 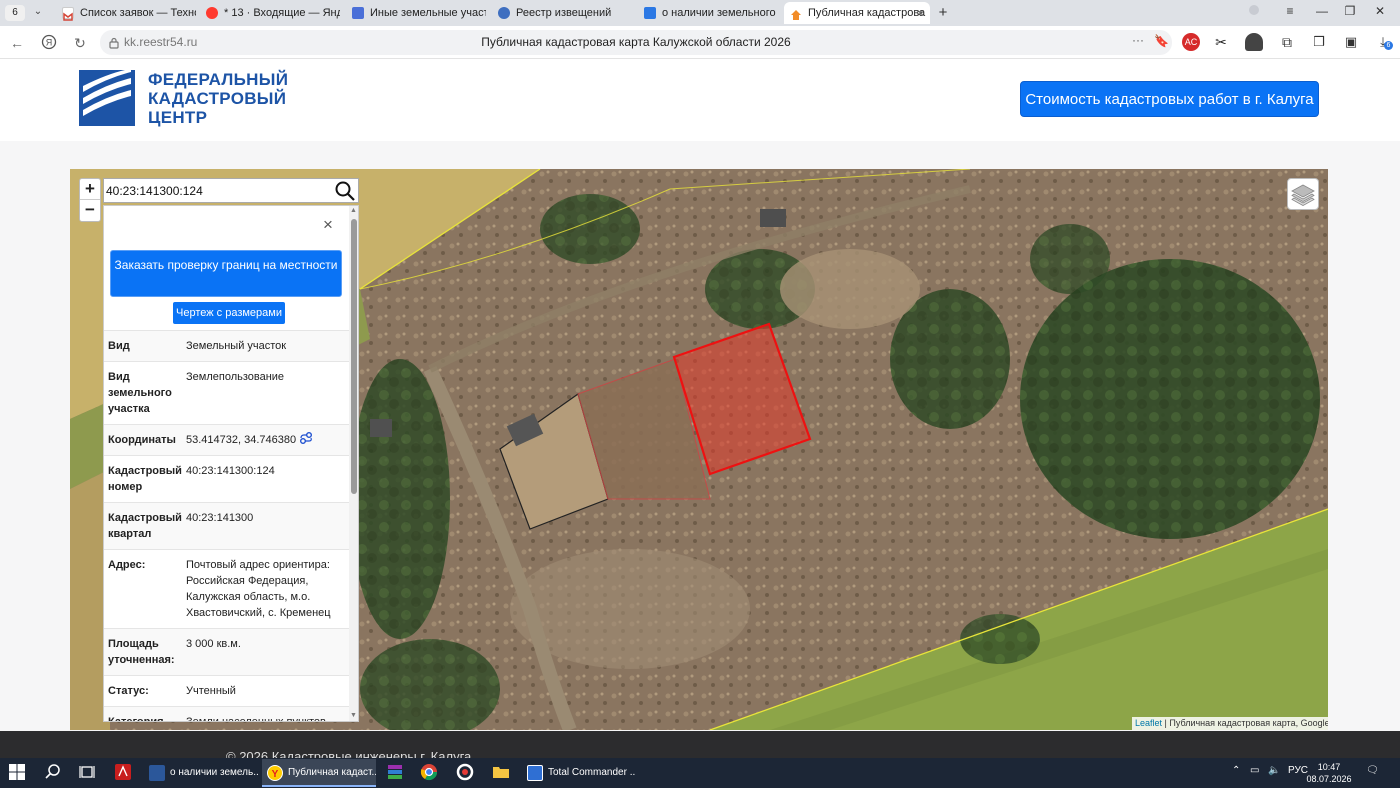 I want to click on property-key: Площадь уточненная:, so click(x=141, y=652).